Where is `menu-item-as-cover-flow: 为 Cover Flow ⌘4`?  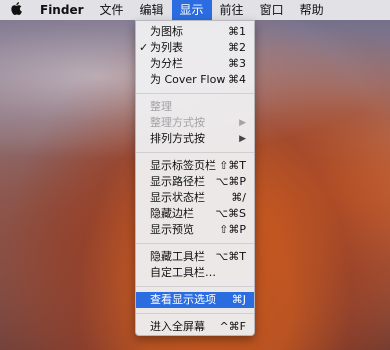 menu-item-as-cover-flow: 为 Cover Flow ⌘4 is located at coordinates (195, 80).